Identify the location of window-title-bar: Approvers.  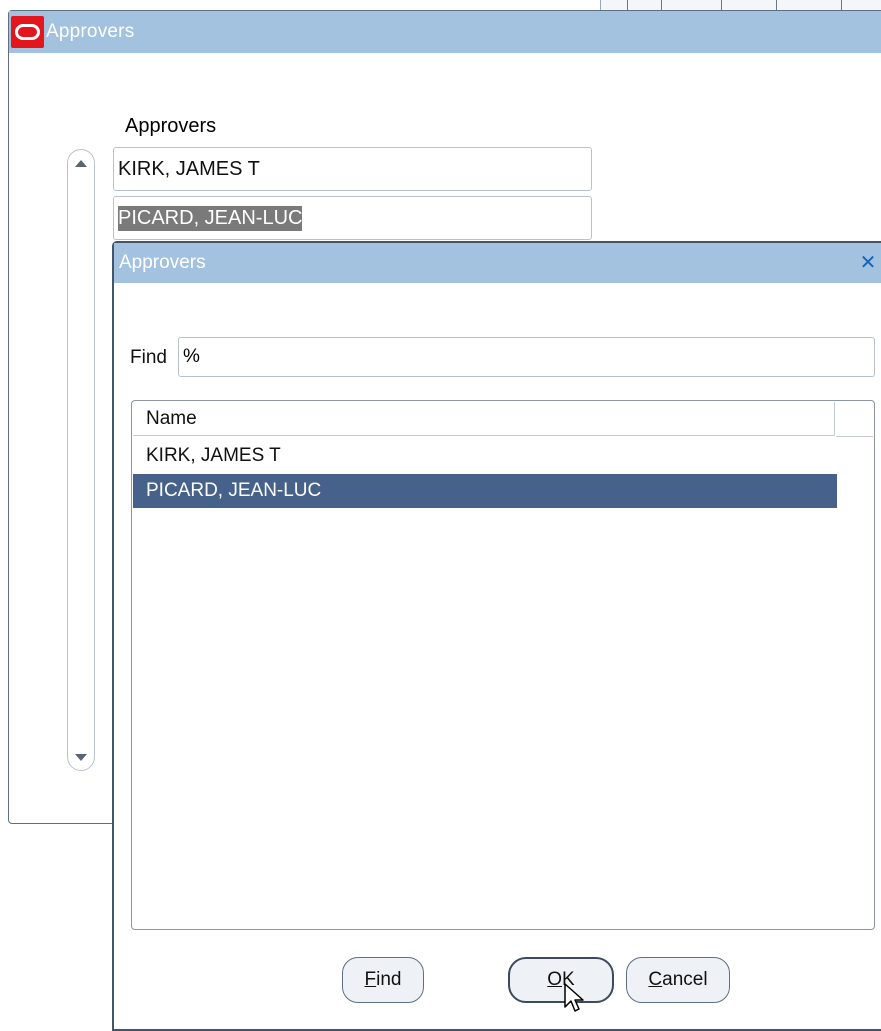
(445, 32).